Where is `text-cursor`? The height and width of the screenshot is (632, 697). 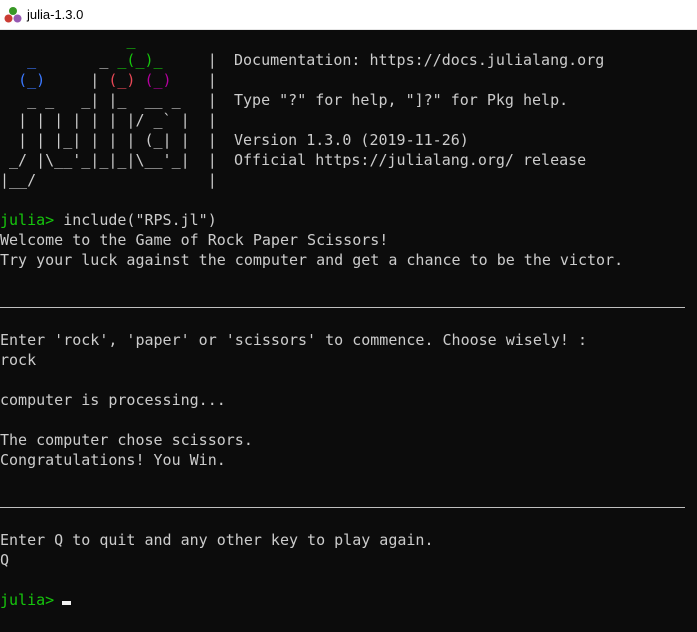
text-cursor is located at coordinates (66, 603).